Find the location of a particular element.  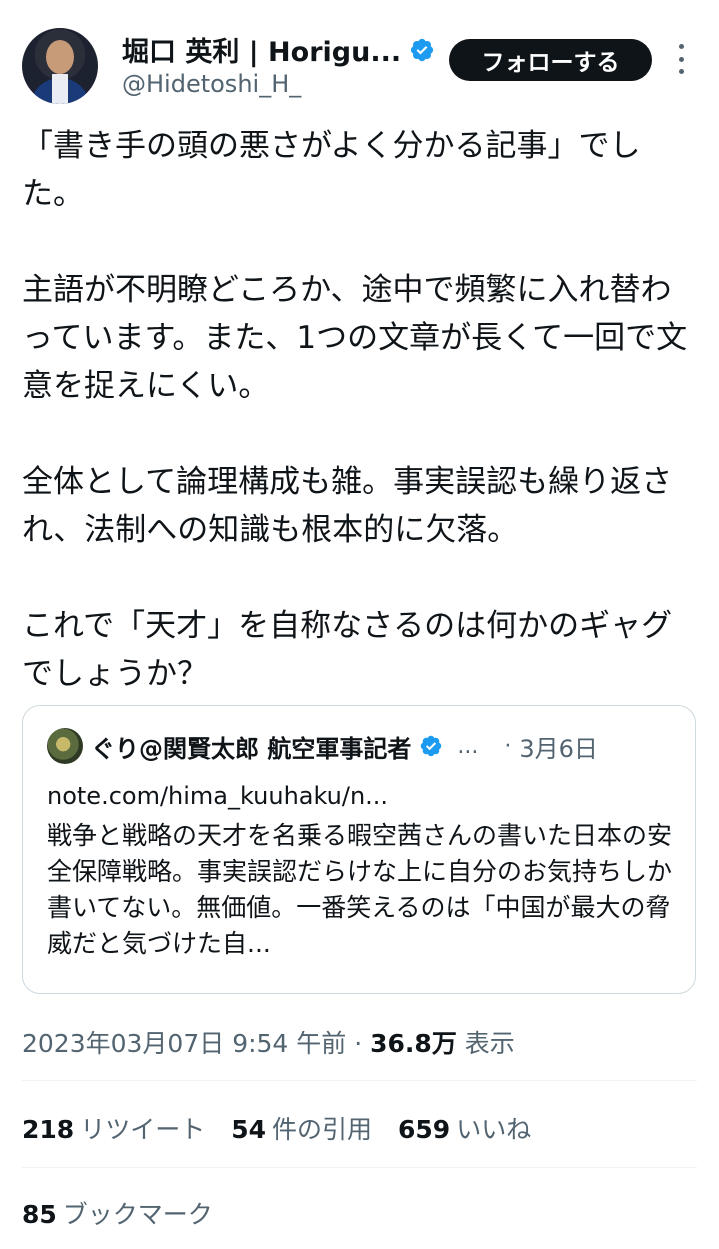

engagement-stats: 218 リツイート 54 件の引用 659 いいね is located at coordinates (276, 1128).